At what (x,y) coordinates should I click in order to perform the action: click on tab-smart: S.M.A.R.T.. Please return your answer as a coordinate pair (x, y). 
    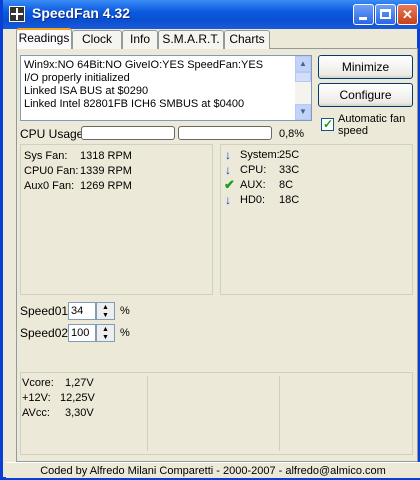
    Looking at the image, I should click on (191, 39).